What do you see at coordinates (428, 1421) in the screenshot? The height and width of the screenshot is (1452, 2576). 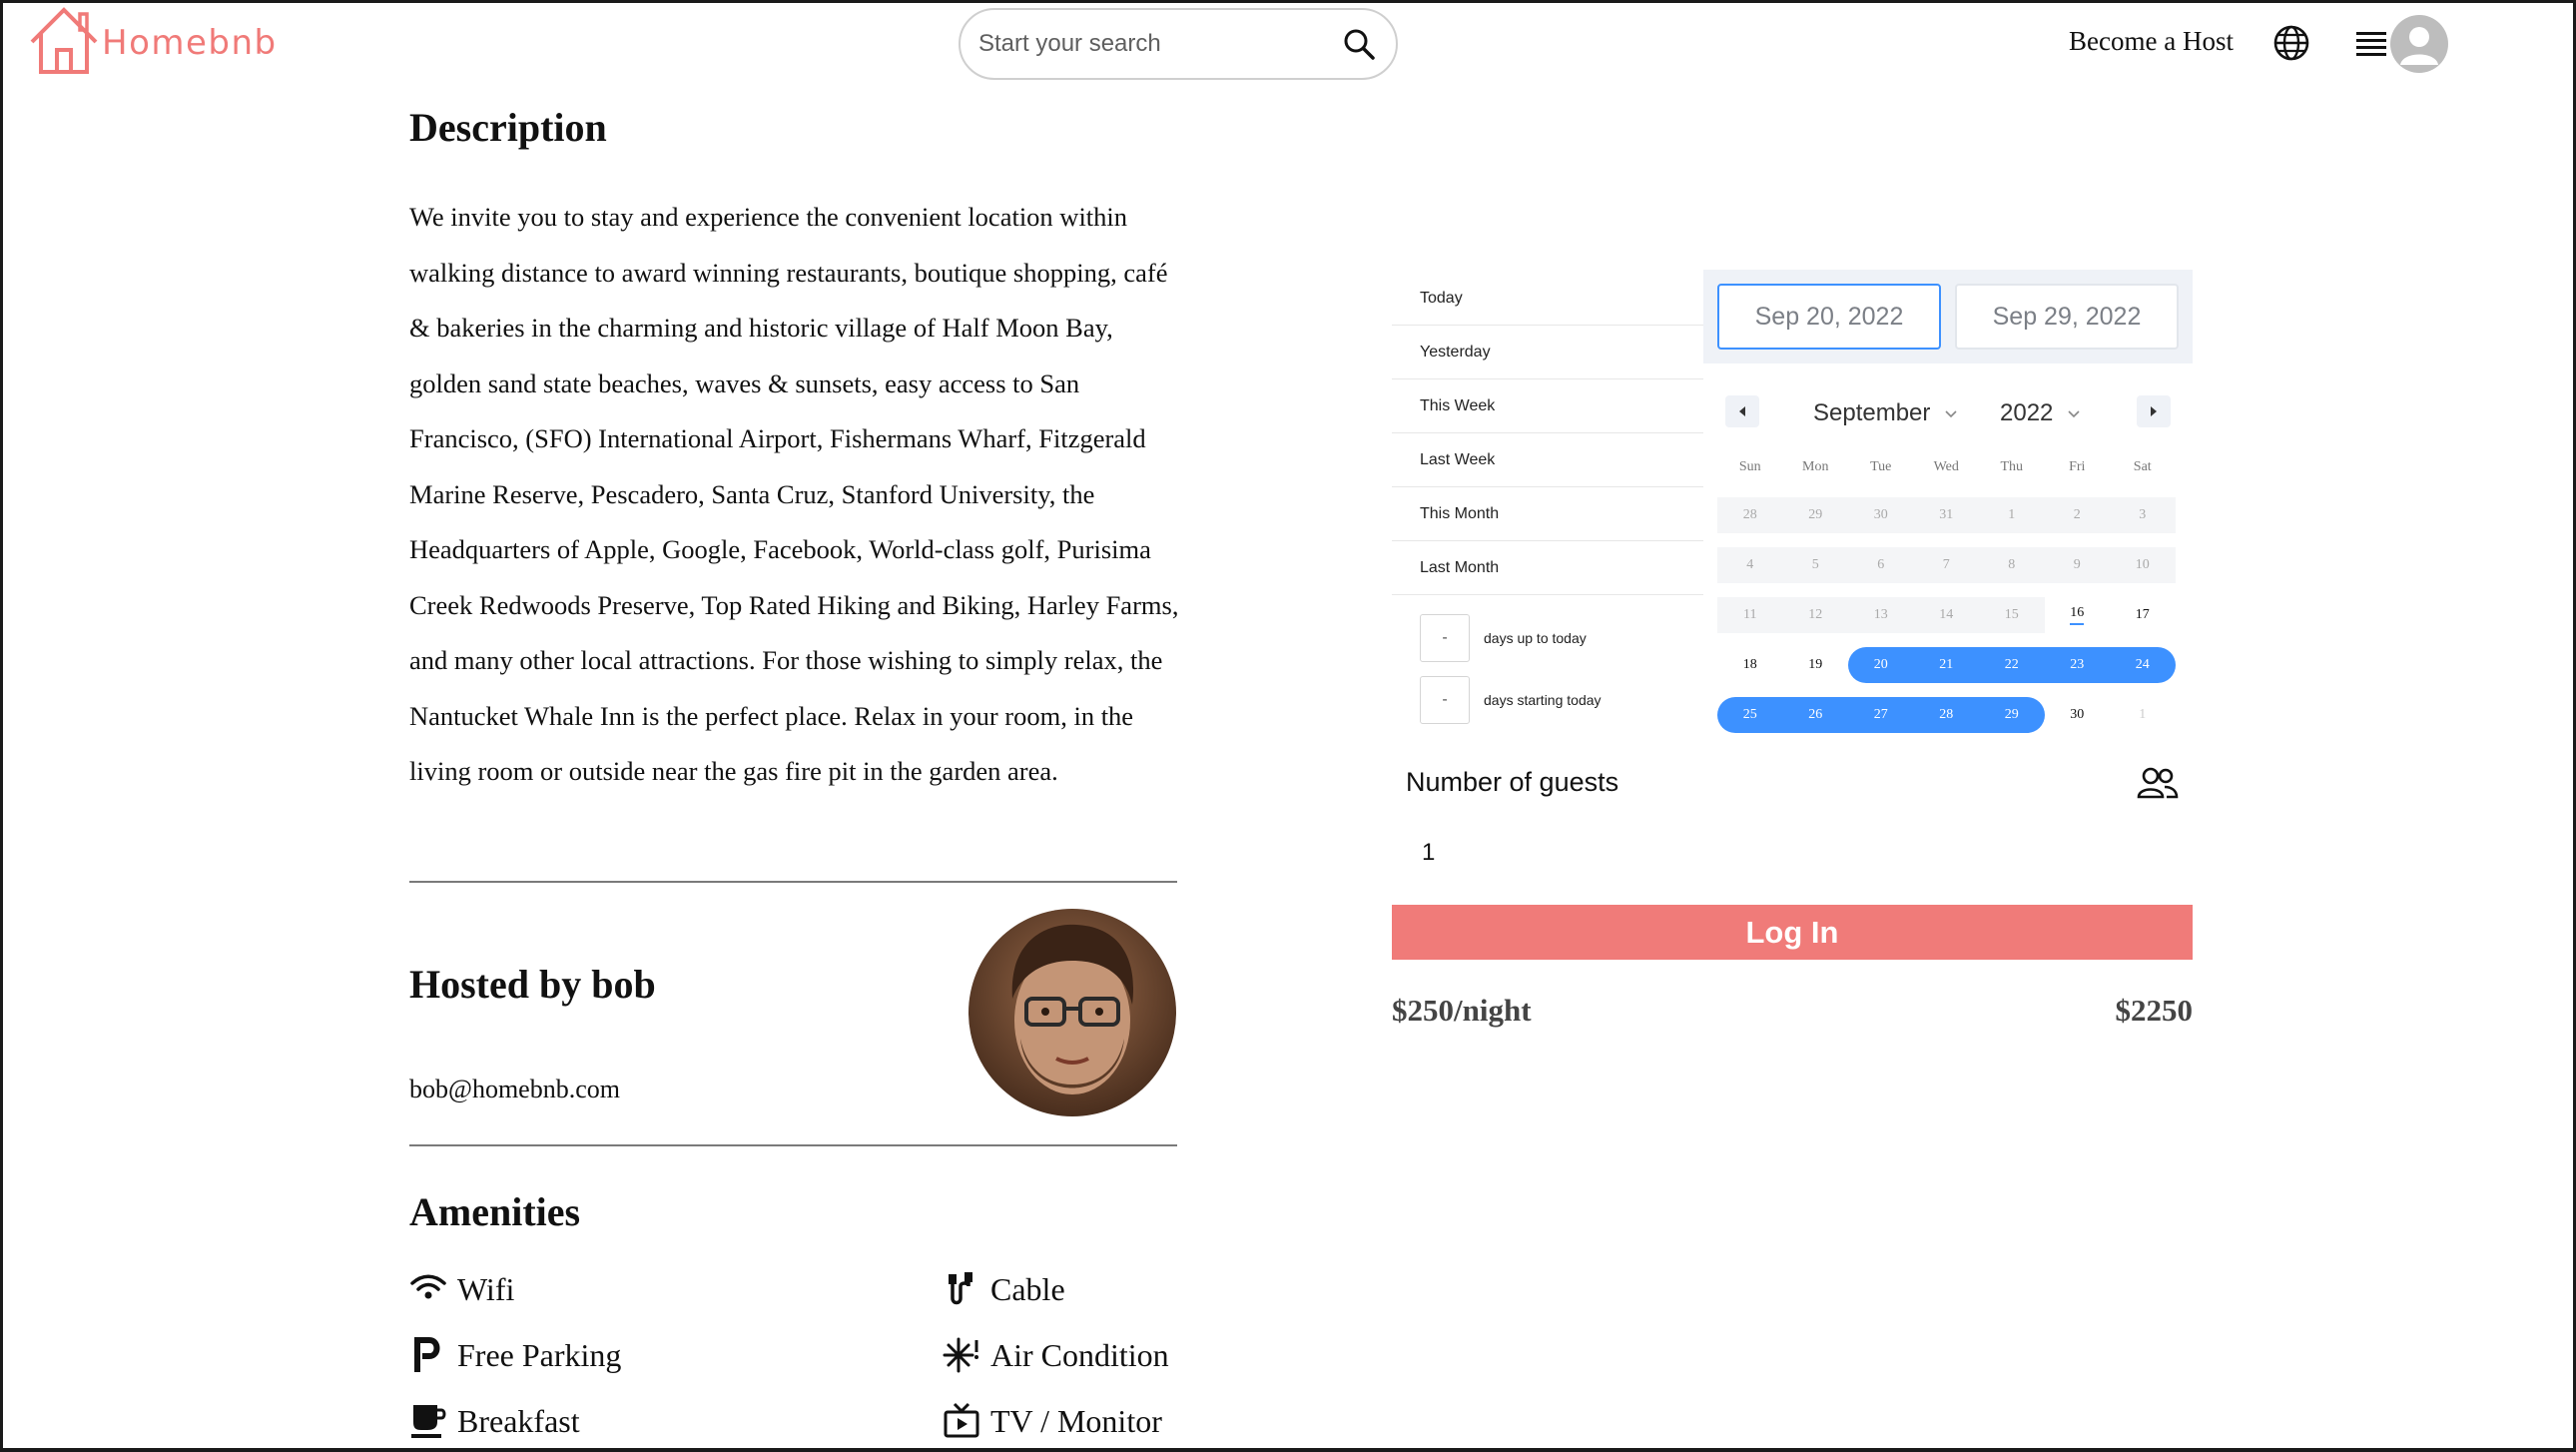 I see `coffee-icon` at bounding box center [428, 1421].